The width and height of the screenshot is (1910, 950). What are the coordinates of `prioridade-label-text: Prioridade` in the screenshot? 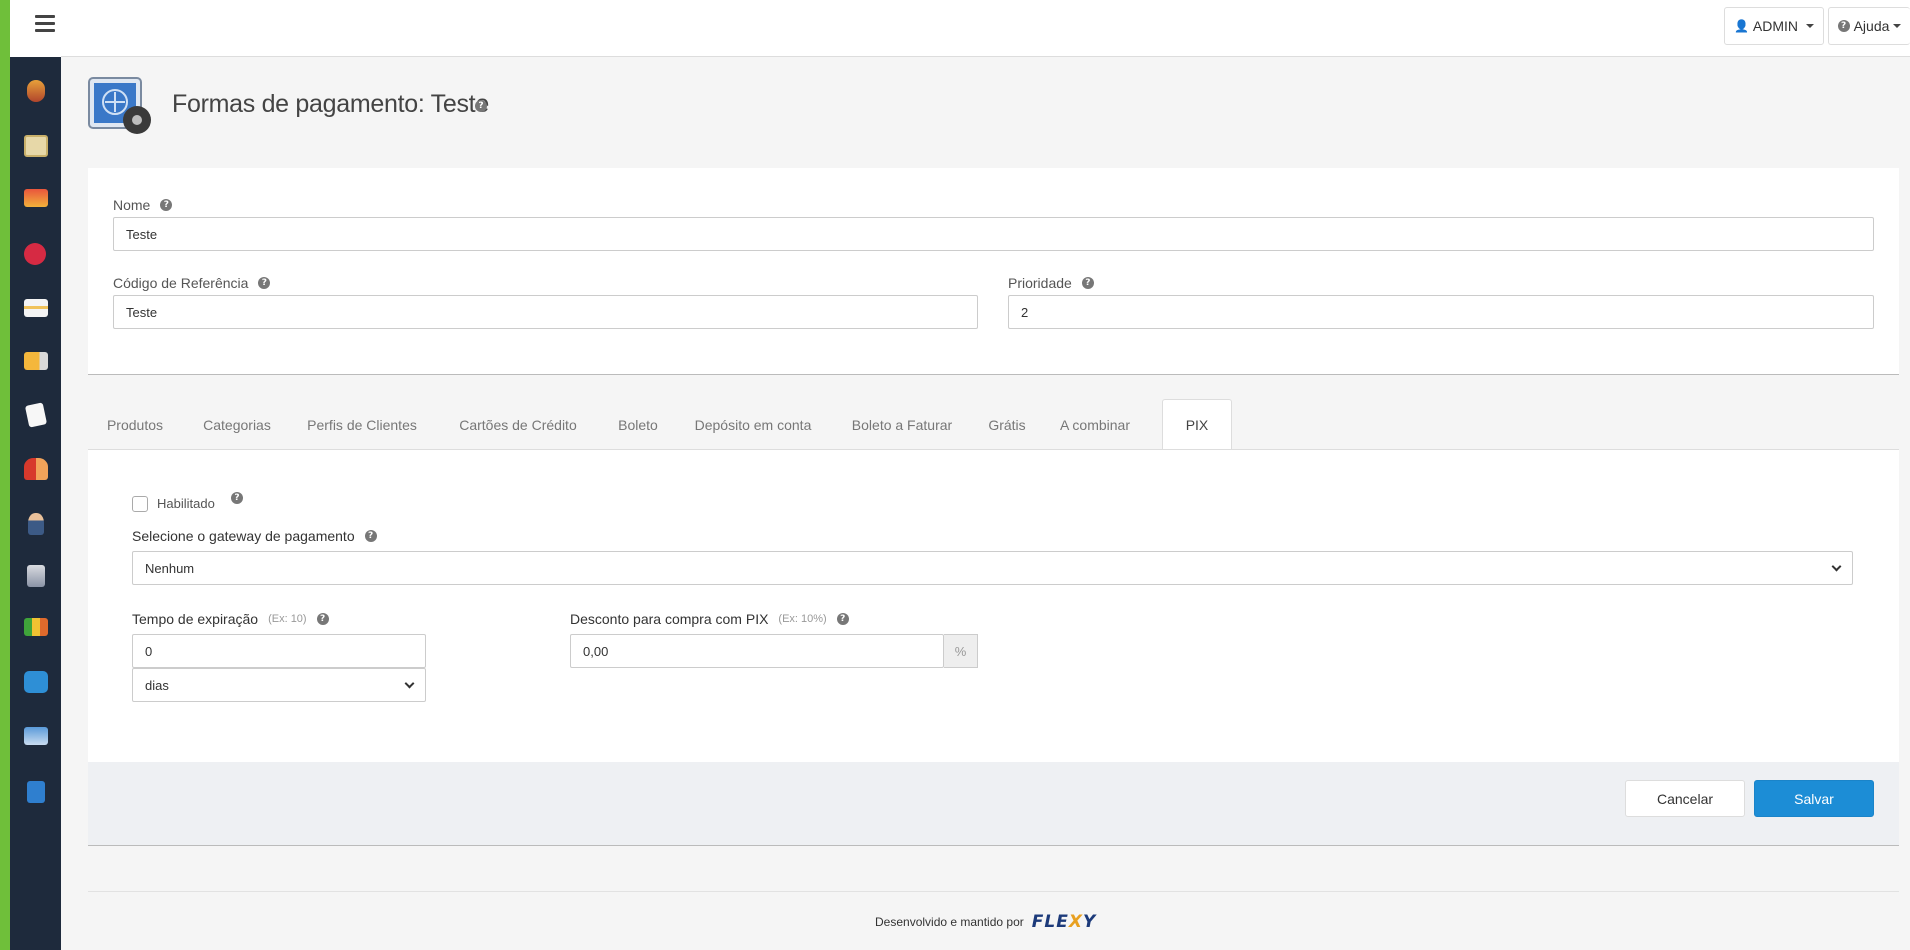 It's located at (1040, 283).